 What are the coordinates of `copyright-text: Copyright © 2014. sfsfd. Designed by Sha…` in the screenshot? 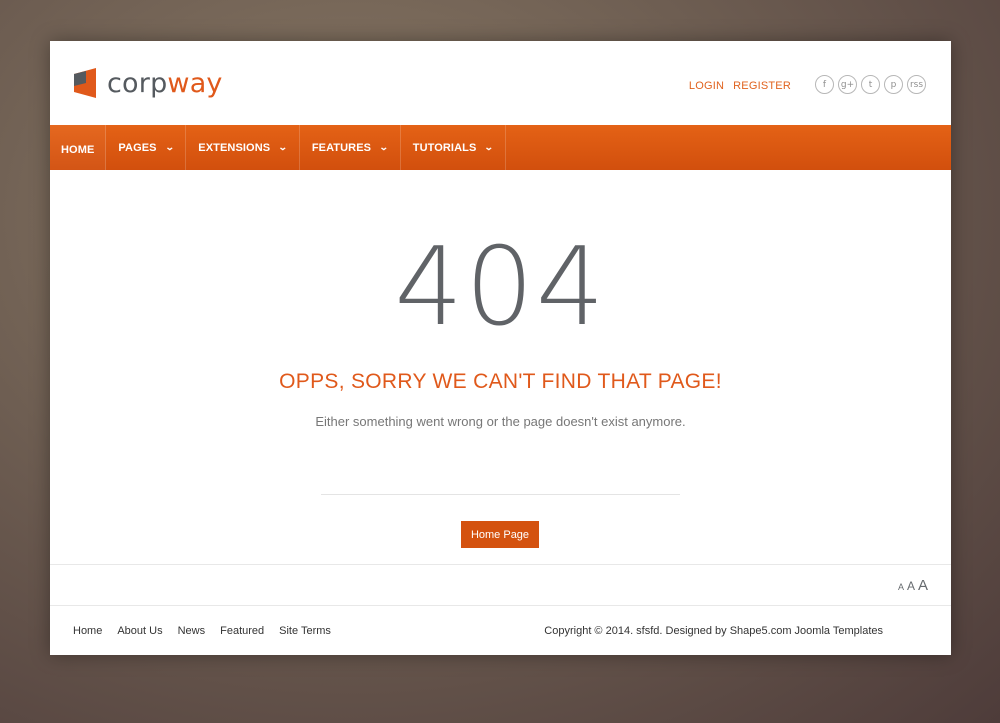 It's located at (713, 631).